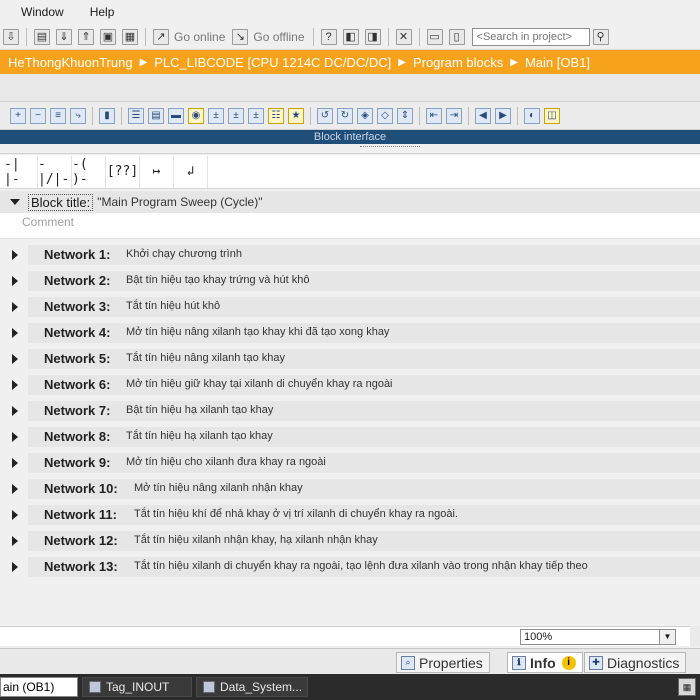  I want to click on close-branch-icon: ↲, so click(191, 171).